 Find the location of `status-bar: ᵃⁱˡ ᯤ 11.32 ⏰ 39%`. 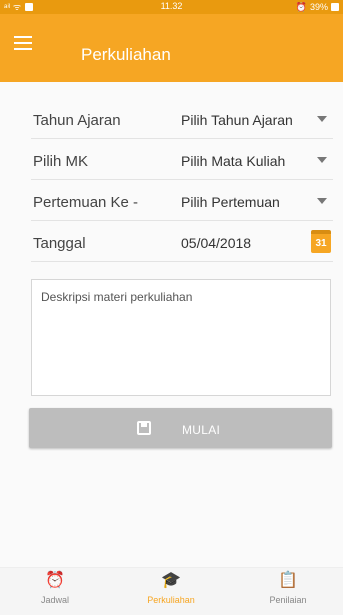

status-bar: ᵃⁱˡ ᯤ 11.32 ⏰ 39% is located at coordinates (171, 7).